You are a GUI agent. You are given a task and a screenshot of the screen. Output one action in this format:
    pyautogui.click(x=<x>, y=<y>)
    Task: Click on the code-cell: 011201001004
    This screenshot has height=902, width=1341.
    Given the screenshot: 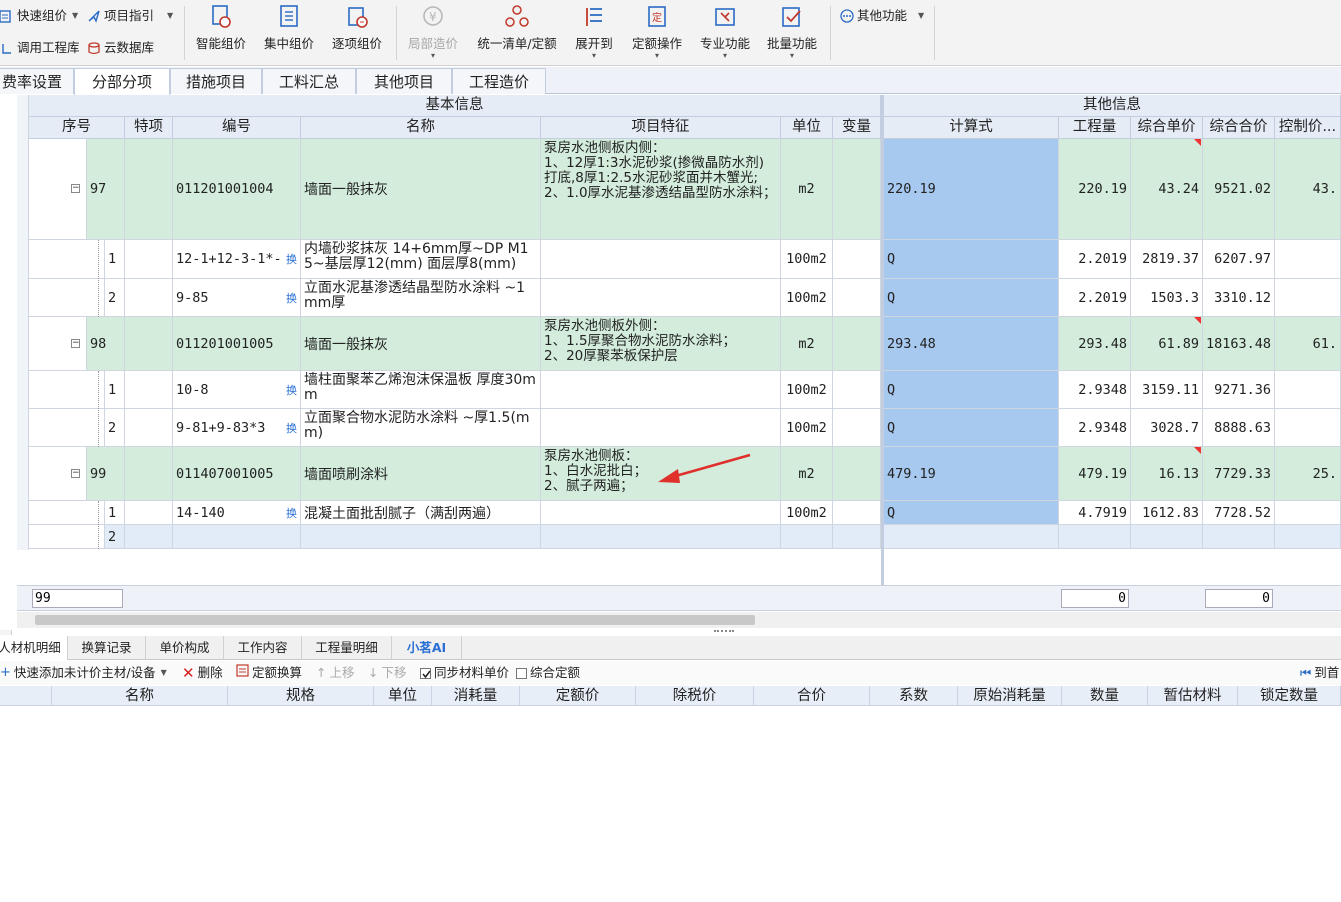 What is the action you would take?
    pyautogui.click(x=237, y=189)
    